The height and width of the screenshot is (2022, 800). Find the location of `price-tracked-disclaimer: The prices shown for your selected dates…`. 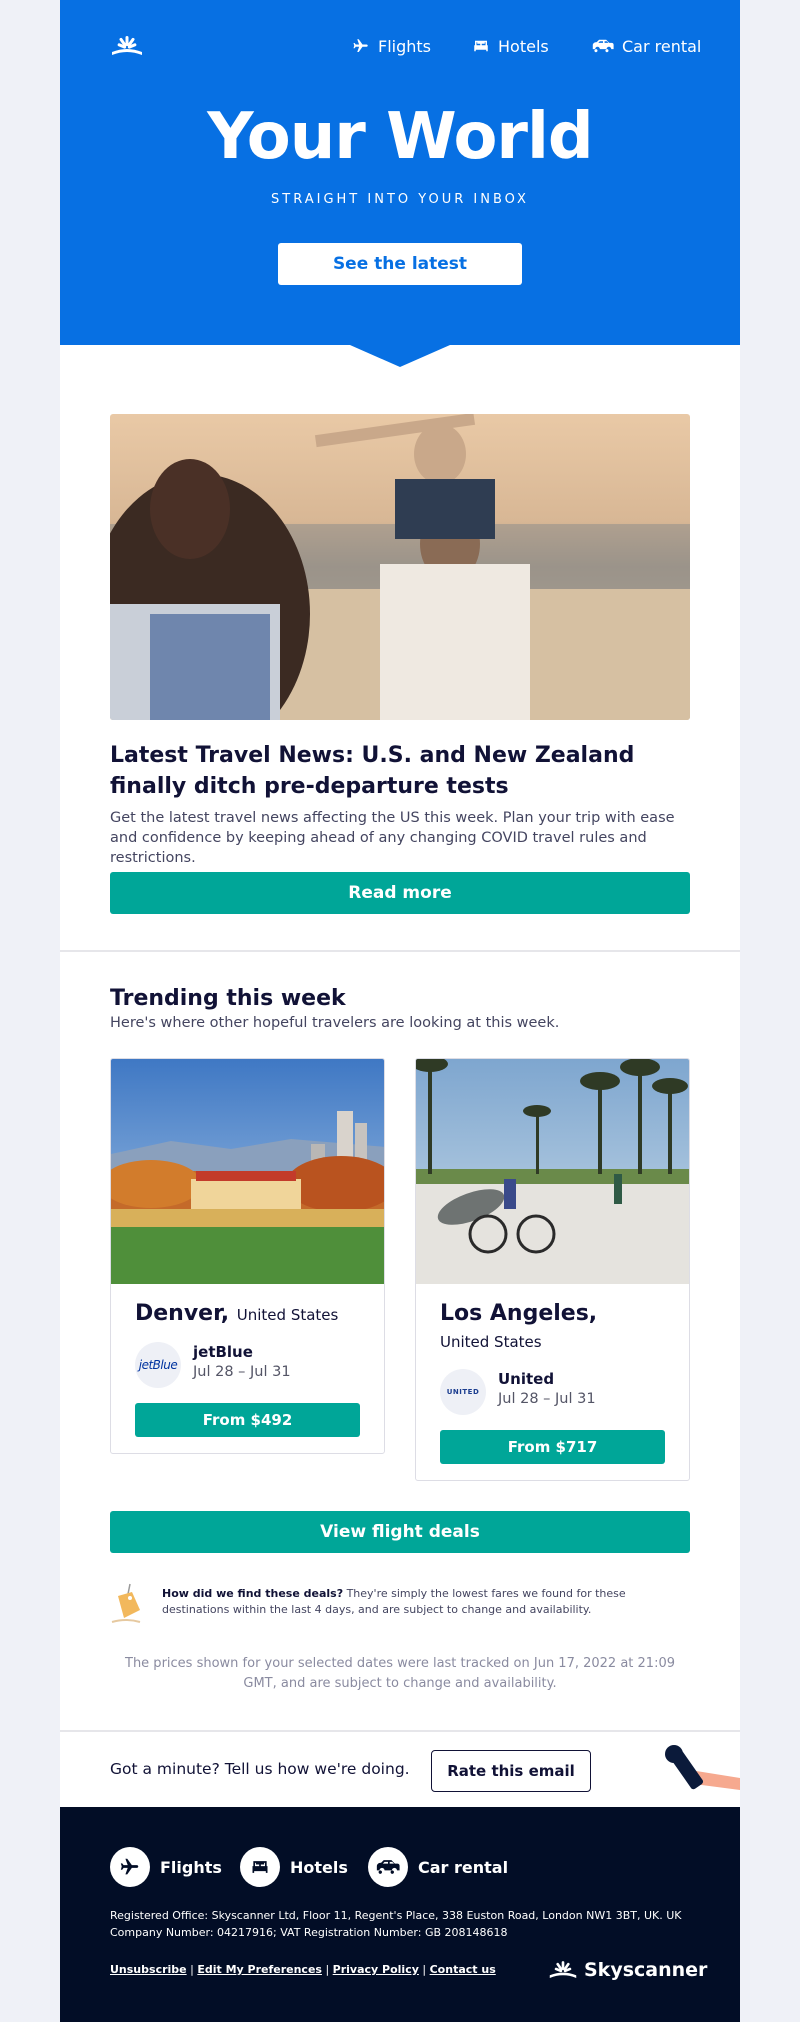

price-tracked-disclaimer: The prices shown for your selected dates… is located at coordinates (400, 1673).